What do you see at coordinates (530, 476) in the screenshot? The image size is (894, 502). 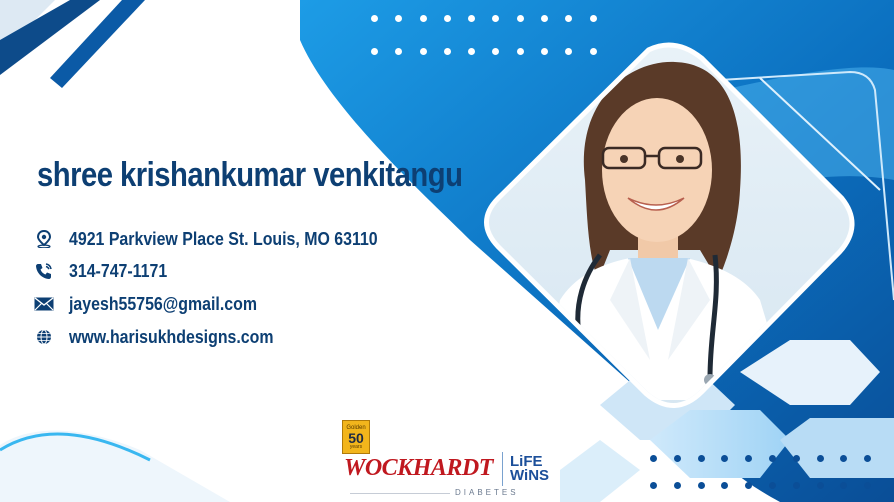 I see `life-wins-line2: WiNS` at bounding box center [530, 476].